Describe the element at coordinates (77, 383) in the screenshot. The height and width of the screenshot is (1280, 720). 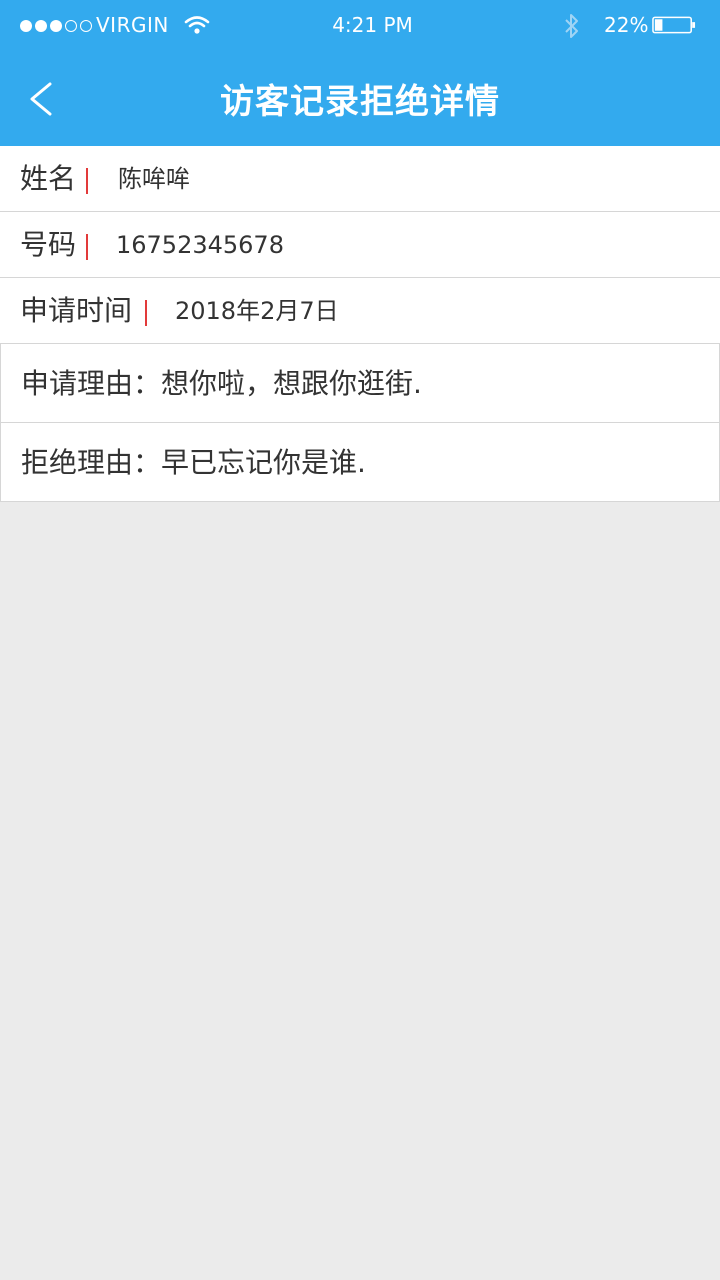
I see `reason-label: 申请理由` at that location.